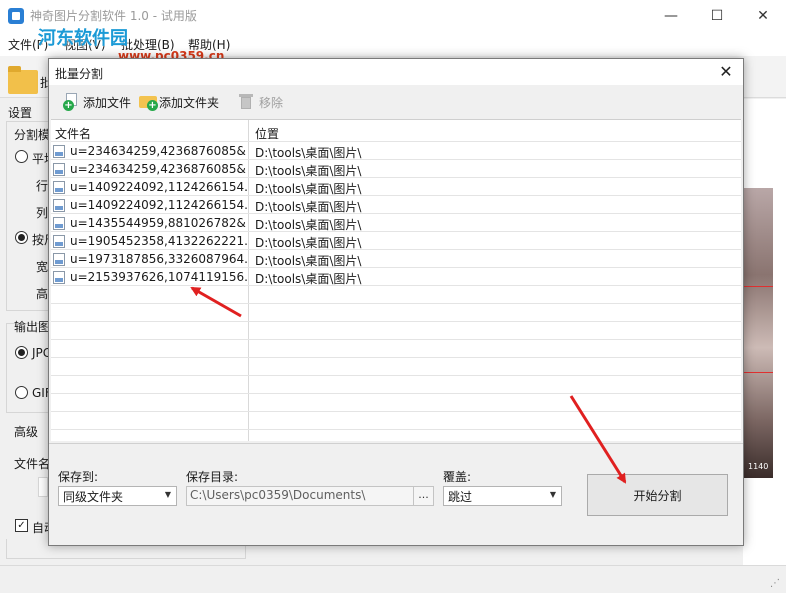 The image size is (786, 593). I want to click on filename-input, so click(43, 487).